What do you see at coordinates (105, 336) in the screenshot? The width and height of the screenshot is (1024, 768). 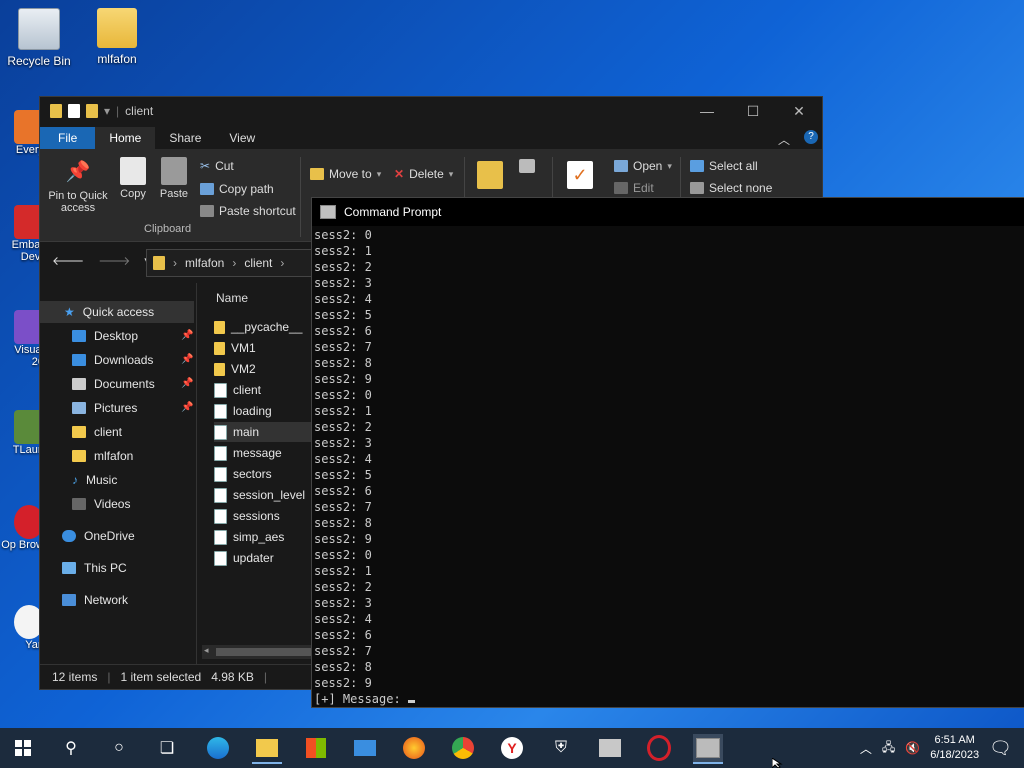 I see `nav-desktop: Desktop` at bounding box center [105, 336].